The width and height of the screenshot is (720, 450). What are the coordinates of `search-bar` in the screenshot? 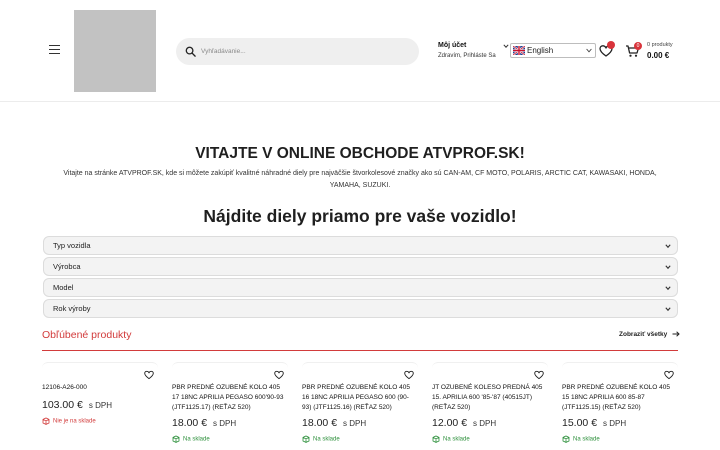 It's located at (297, 51).